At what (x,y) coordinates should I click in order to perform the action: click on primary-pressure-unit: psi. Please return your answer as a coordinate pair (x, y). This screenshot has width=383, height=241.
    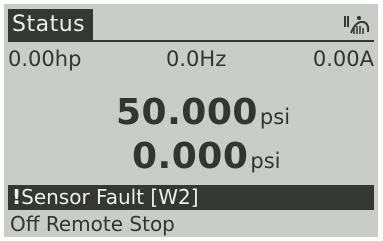
    Looking at the image, I should click on (275, 117).